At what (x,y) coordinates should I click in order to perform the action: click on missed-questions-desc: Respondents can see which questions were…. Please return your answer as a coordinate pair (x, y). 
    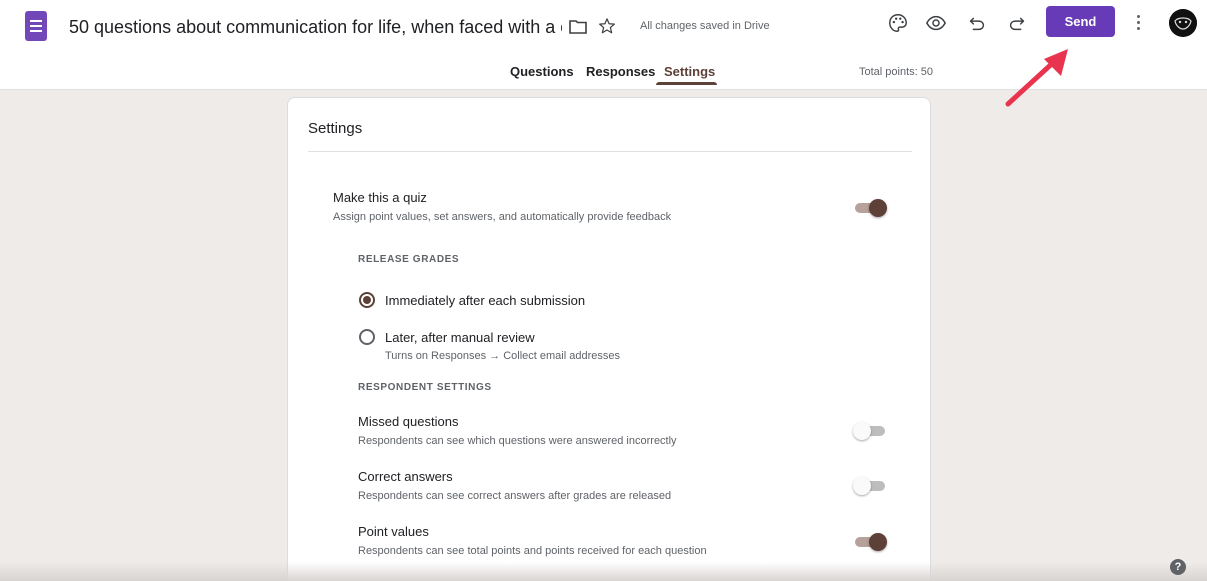
    Looking at the image, I should click on (517, 441).